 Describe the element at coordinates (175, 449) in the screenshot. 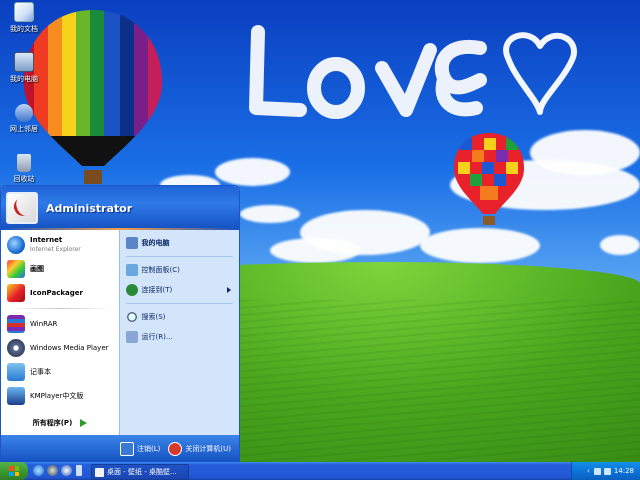

I see `power-icon` at that location.